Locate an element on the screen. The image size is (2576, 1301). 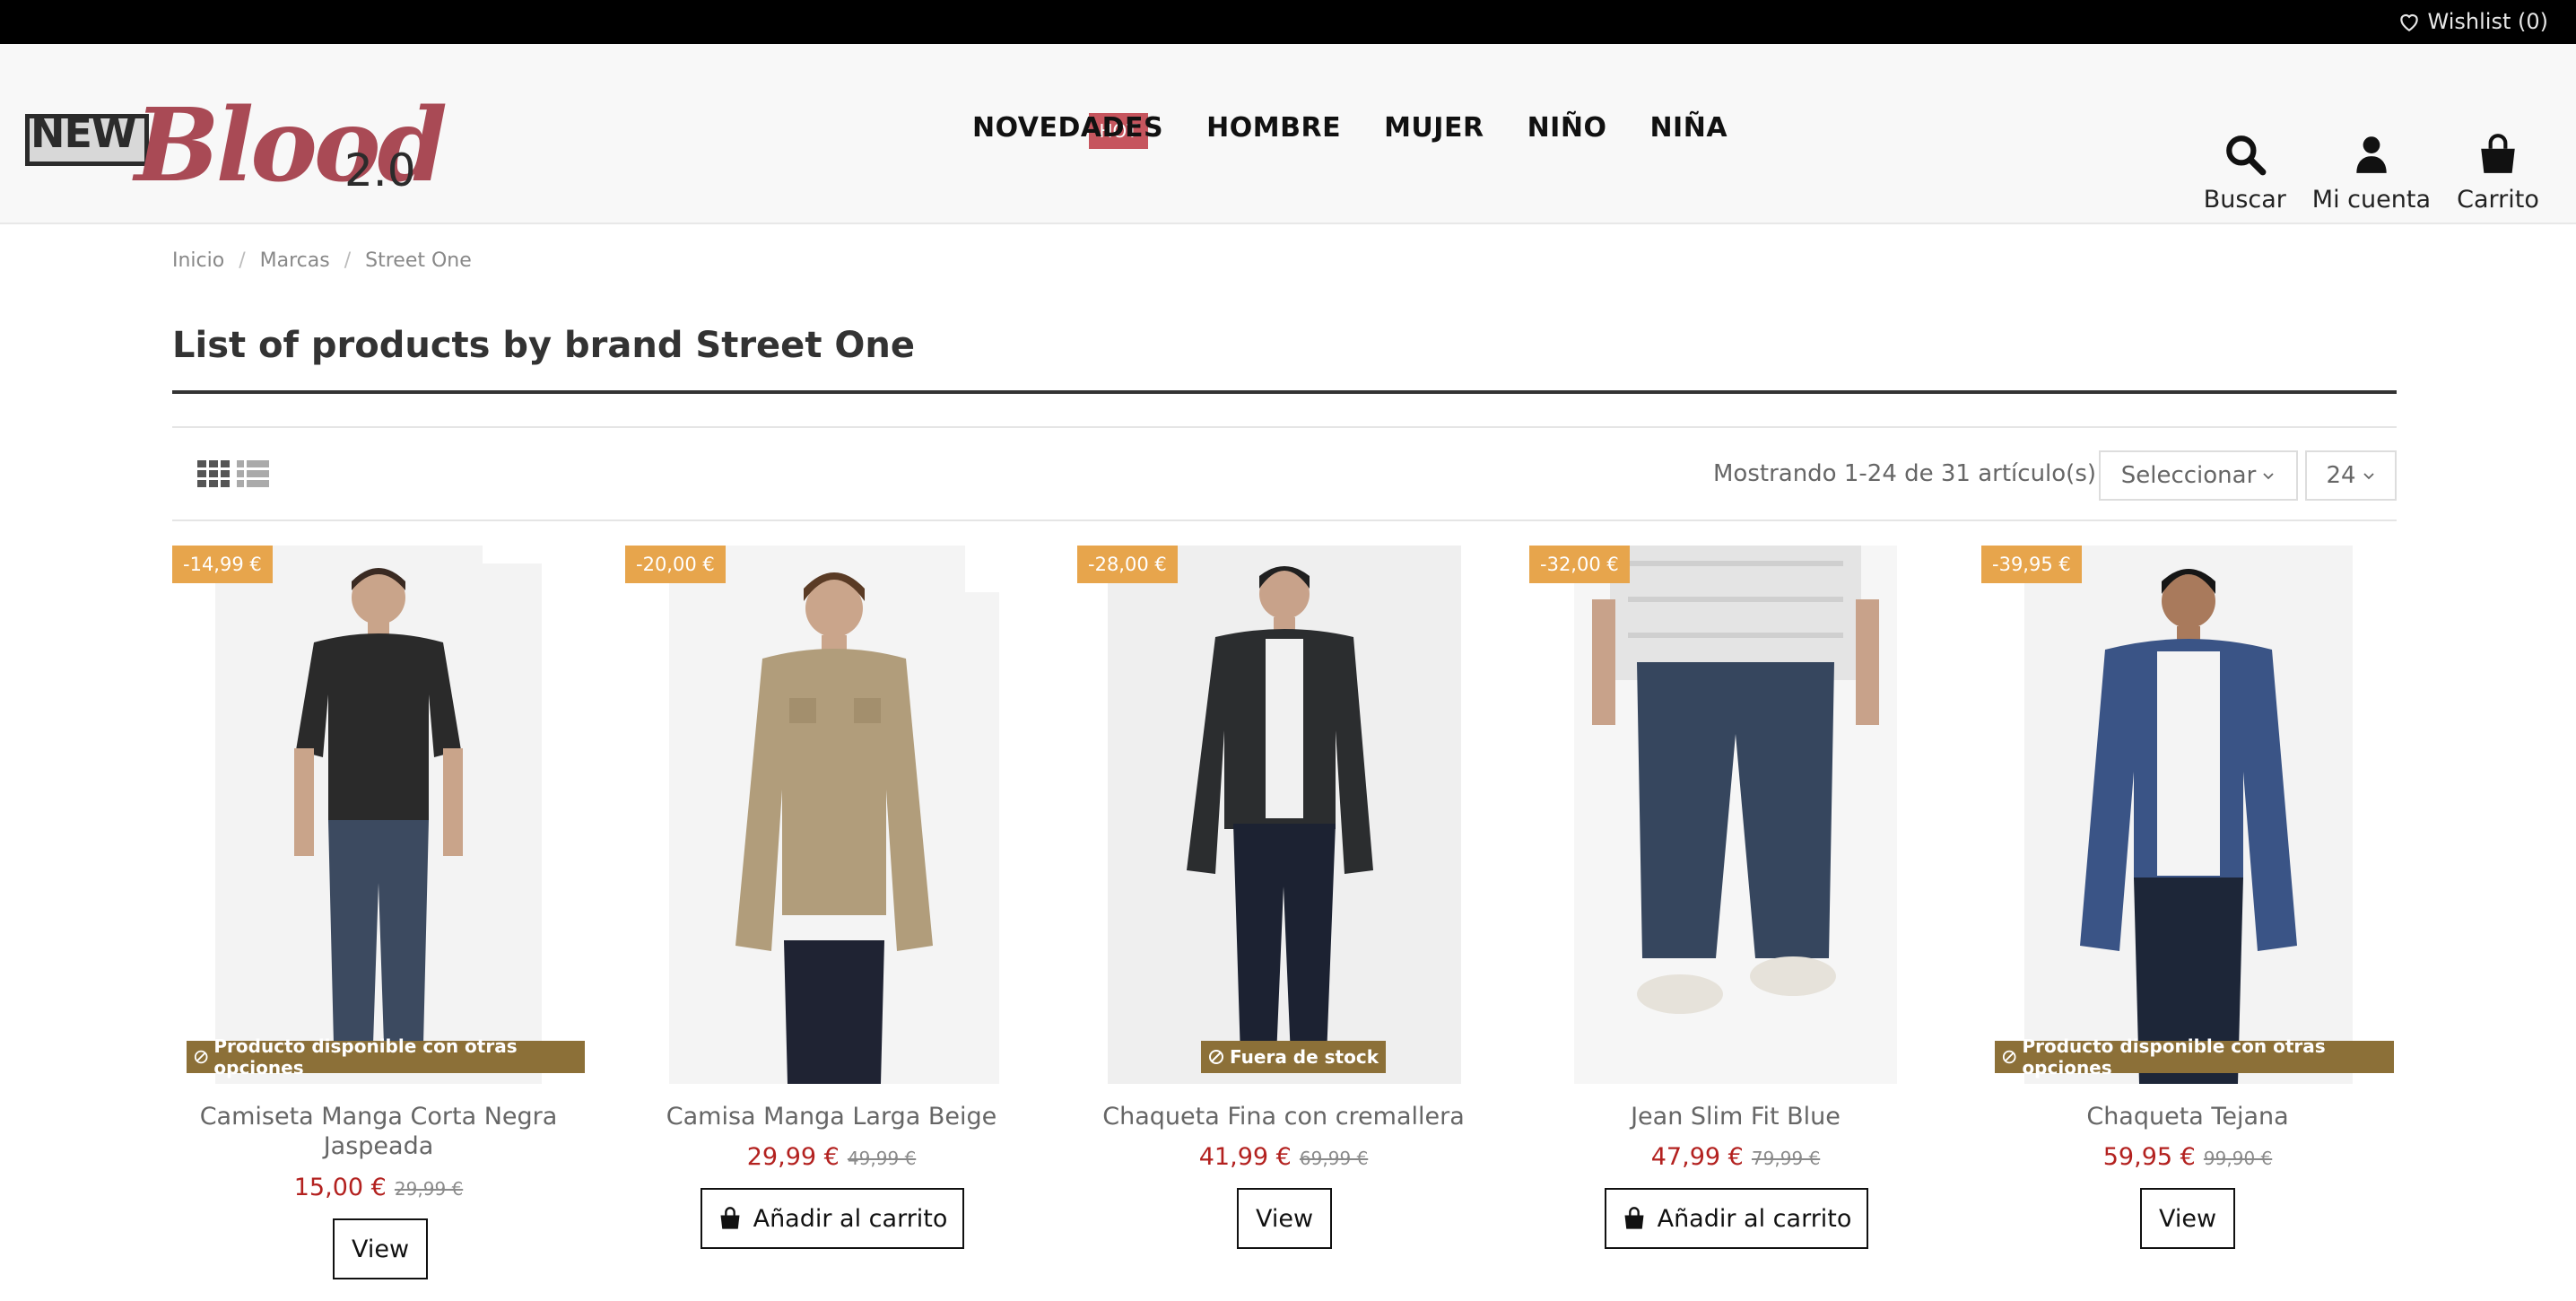
nav-item-mujer: MUJER is located at coordinates (1433, 128).